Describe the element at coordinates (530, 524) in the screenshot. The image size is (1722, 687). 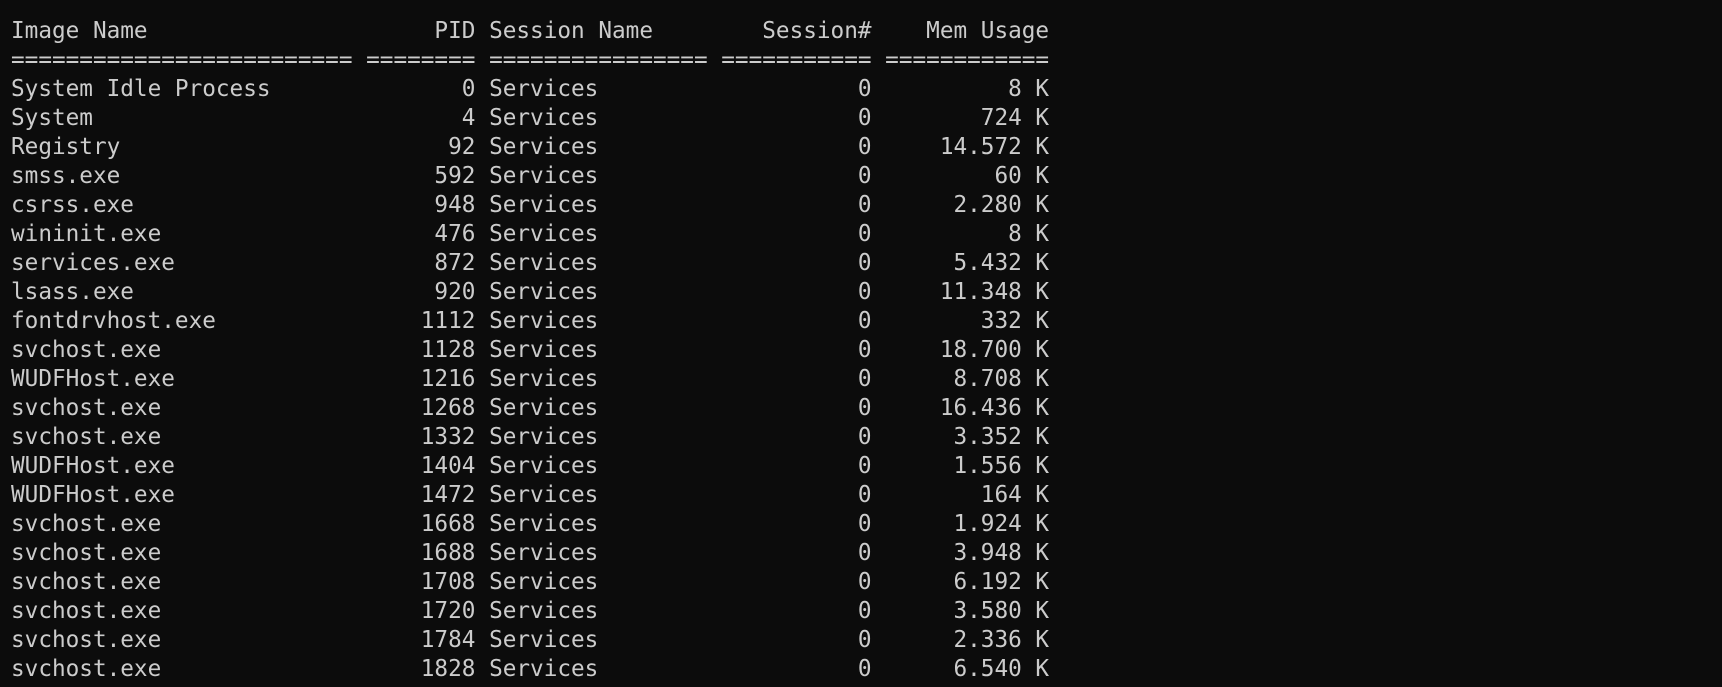
I see `process-row: svchost.exe 1668 Services 0 1.924 K` at that location.